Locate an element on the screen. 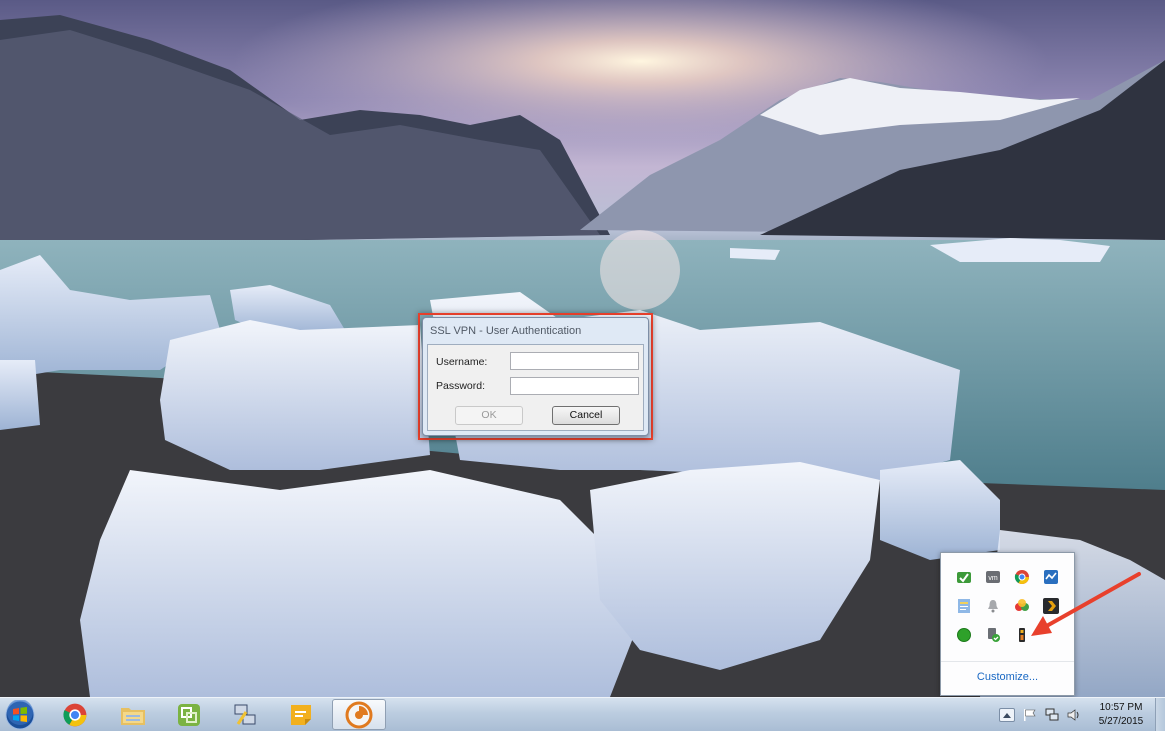 Image resolution: width=1165 pixels, height=731 pixels. show-desktop-button is located at coordinates (1160, 714).